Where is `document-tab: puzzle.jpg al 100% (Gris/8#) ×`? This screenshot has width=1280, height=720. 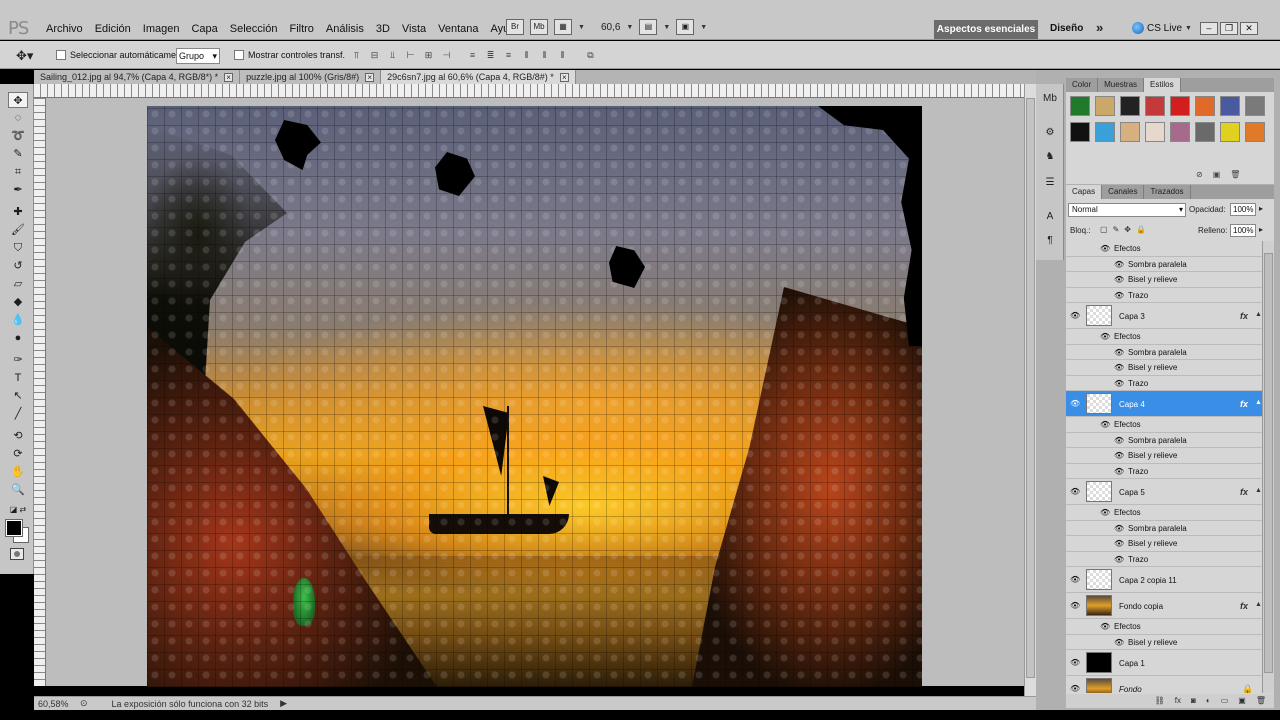
document-tab: puzzle.jpg al 100% (Gris/8#) × is located at coordinates (311, 77).